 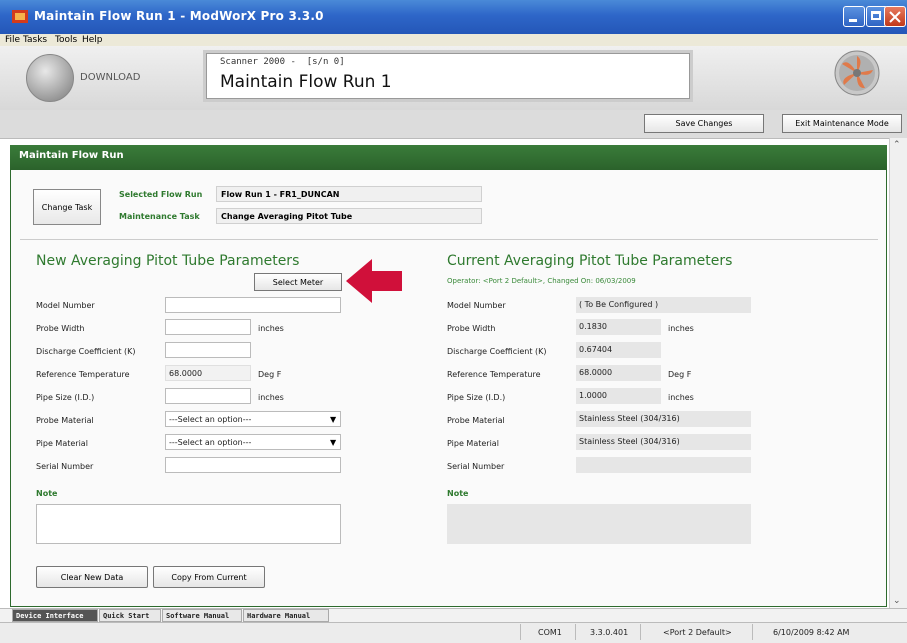 I want to click on cur-probe-material-label: Probe Material, so click(x=476, y=420).